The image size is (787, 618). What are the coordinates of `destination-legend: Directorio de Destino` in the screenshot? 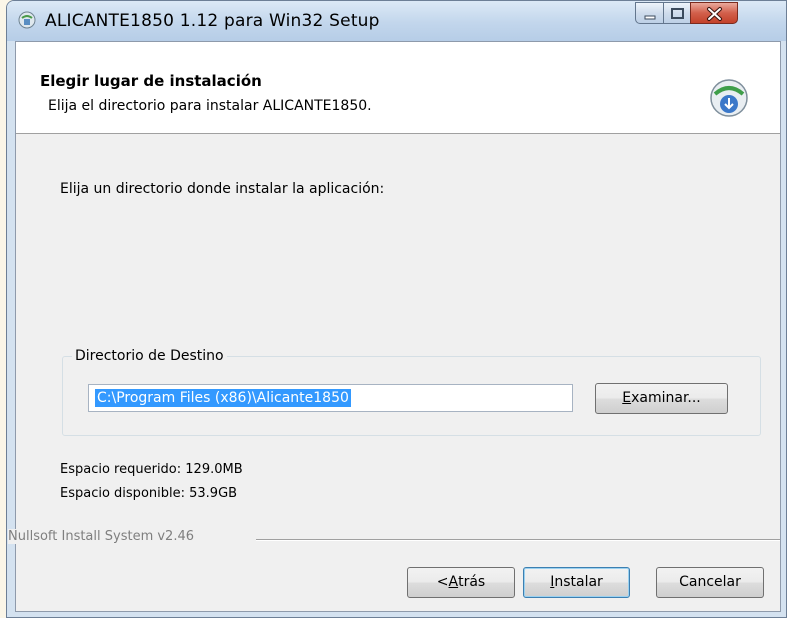 It's located at (149, 356).